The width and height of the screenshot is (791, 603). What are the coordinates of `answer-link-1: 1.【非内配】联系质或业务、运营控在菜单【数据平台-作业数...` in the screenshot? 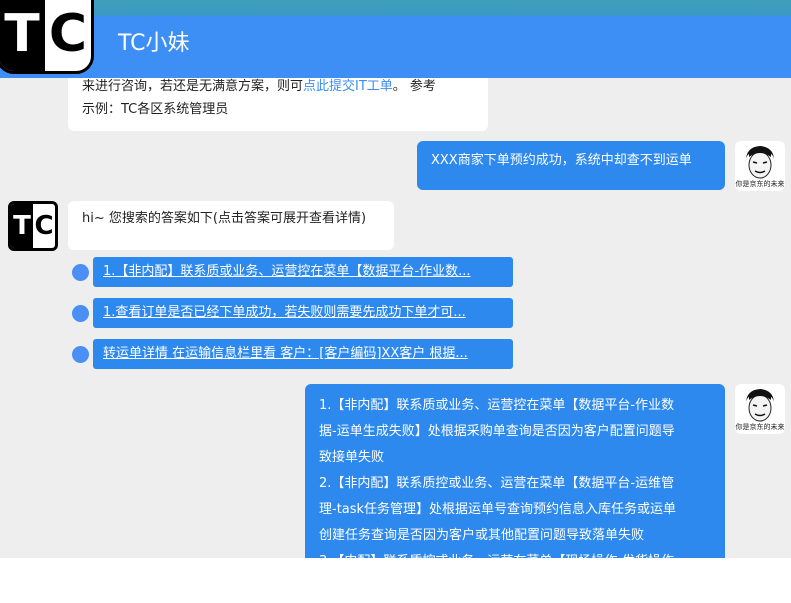 It's located at (303, 272).